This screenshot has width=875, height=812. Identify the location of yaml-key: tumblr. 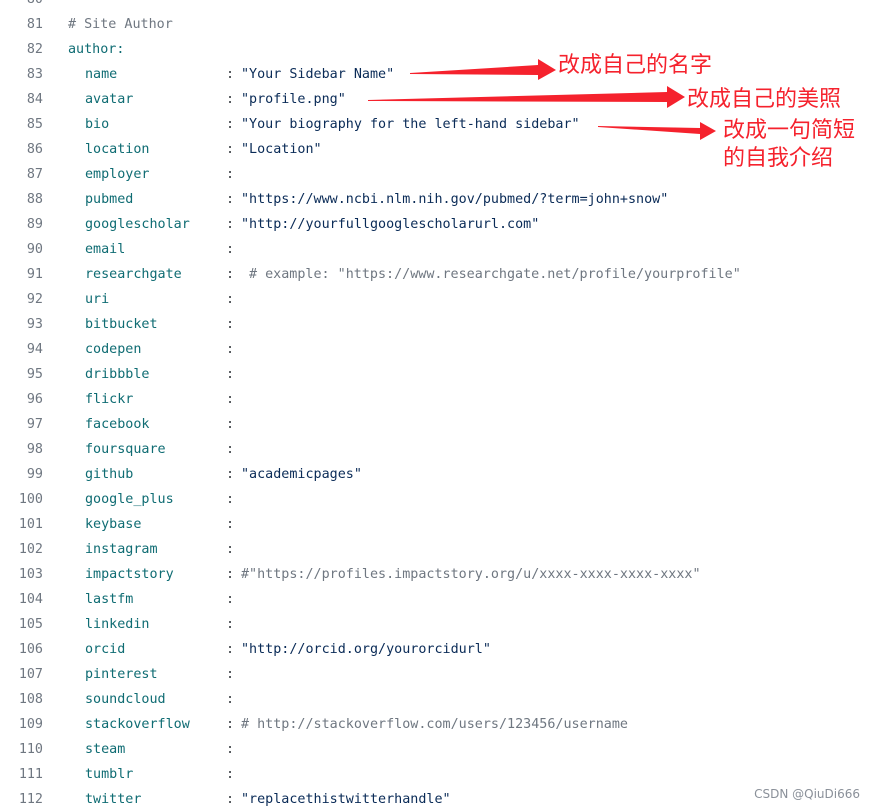
(109, 774).